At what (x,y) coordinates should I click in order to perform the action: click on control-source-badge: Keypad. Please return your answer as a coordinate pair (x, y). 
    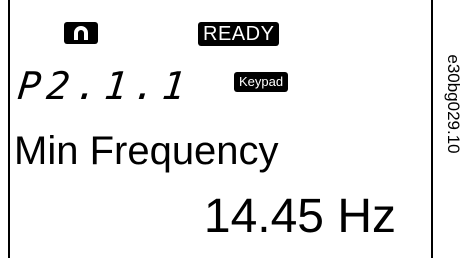
    Looking at the image, I should click on (261, 82).